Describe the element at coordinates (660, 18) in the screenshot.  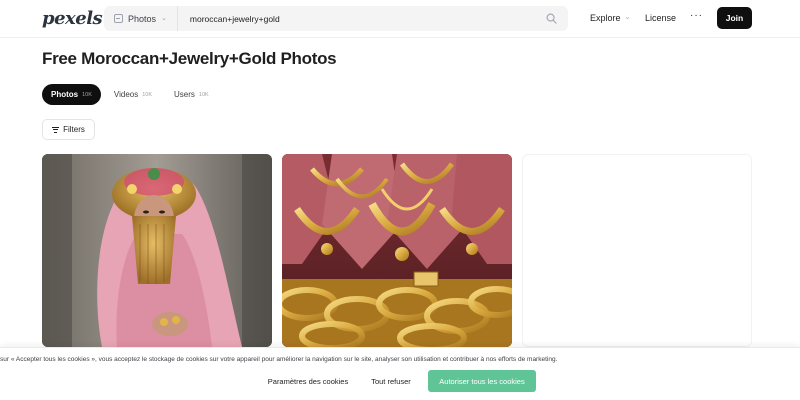
I see `nav-license: License` at that location.